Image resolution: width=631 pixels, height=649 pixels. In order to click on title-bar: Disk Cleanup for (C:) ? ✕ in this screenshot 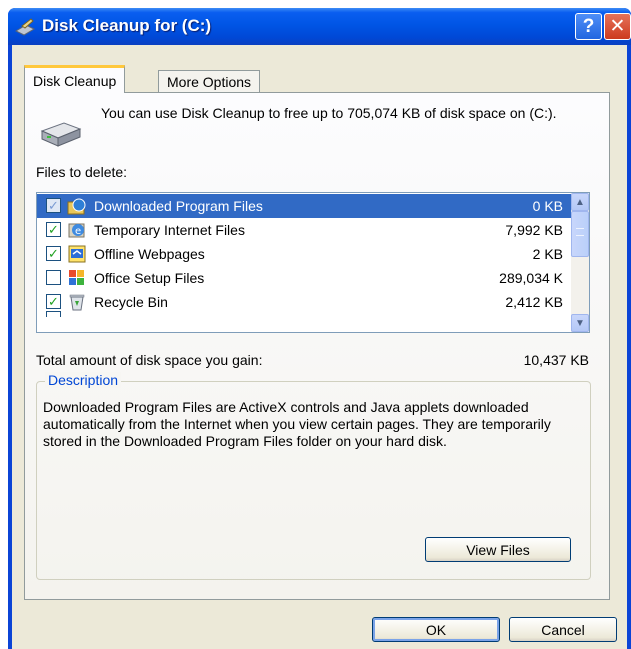, I will do `click(319, 26)`.